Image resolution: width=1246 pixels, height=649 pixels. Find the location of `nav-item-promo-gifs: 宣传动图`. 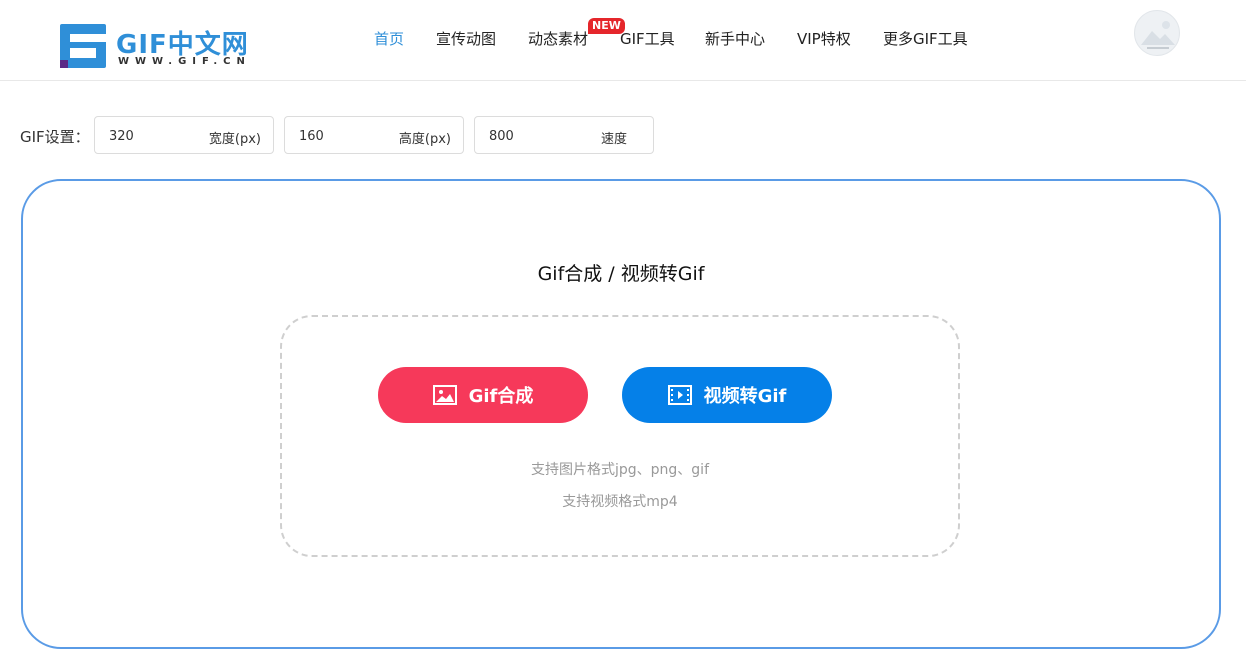

nav-item-promo-gifs: 宣传动图 is located at coordinates (466, 38).